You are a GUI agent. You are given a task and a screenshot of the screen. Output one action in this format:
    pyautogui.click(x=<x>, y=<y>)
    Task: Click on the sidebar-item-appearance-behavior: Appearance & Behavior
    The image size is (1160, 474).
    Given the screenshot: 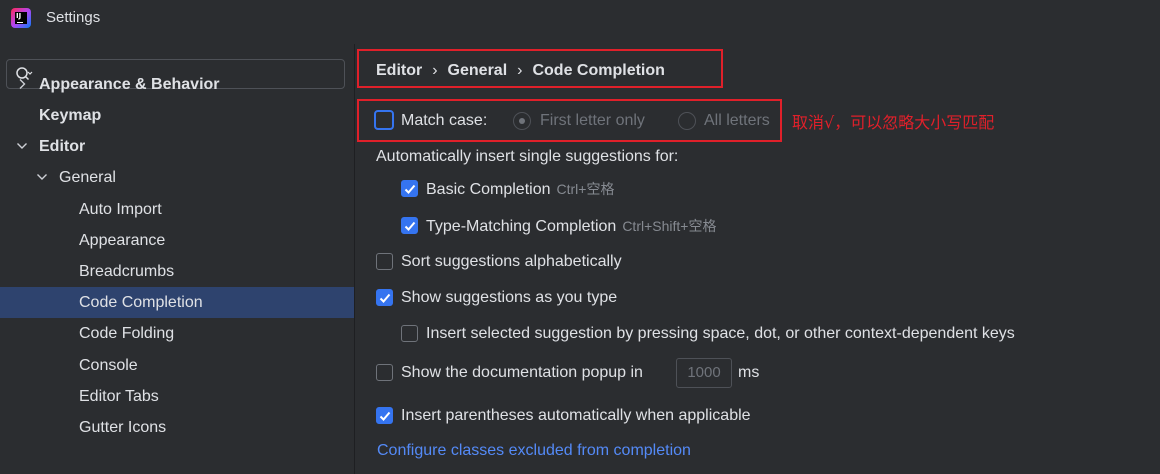 What is the action you would take?
    pyautogui.click(x=177, y=84)
    